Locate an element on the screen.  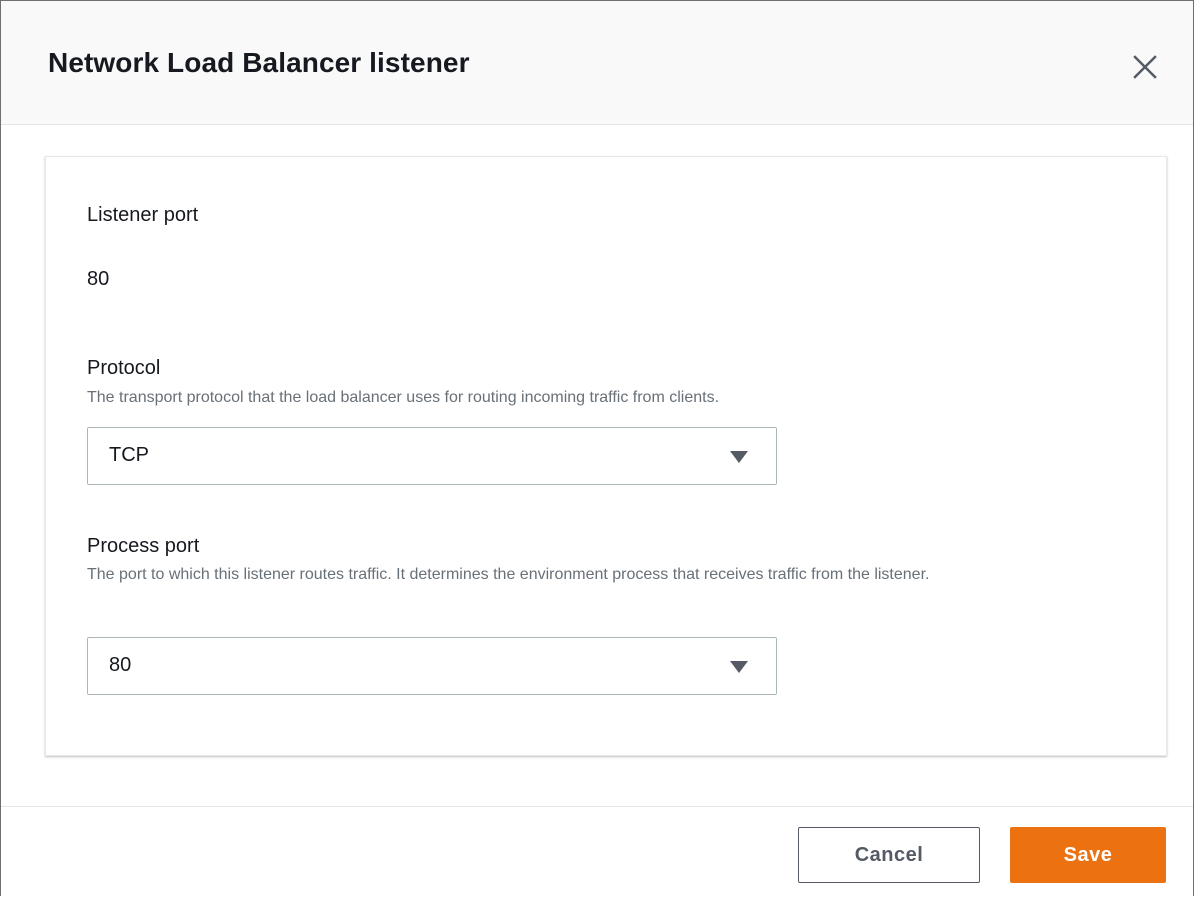
protocol-select: TCP is located at coordinates (432, 456).